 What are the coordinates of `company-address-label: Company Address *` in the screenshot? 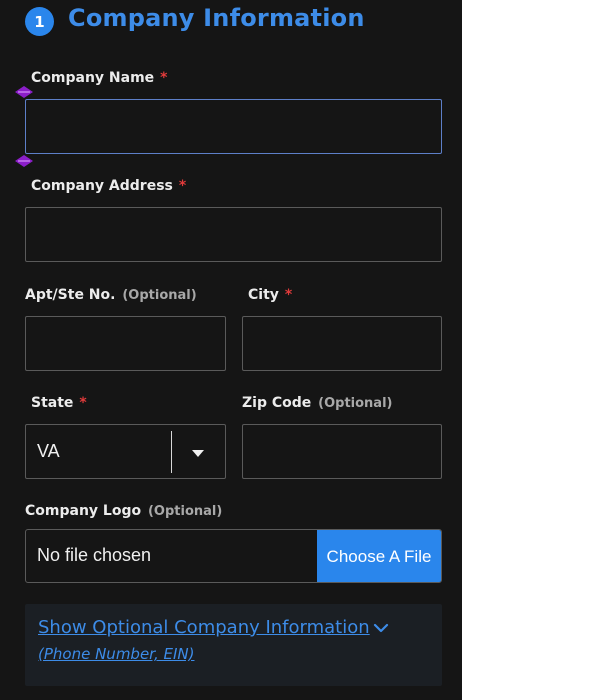 It's located at (108, 186).